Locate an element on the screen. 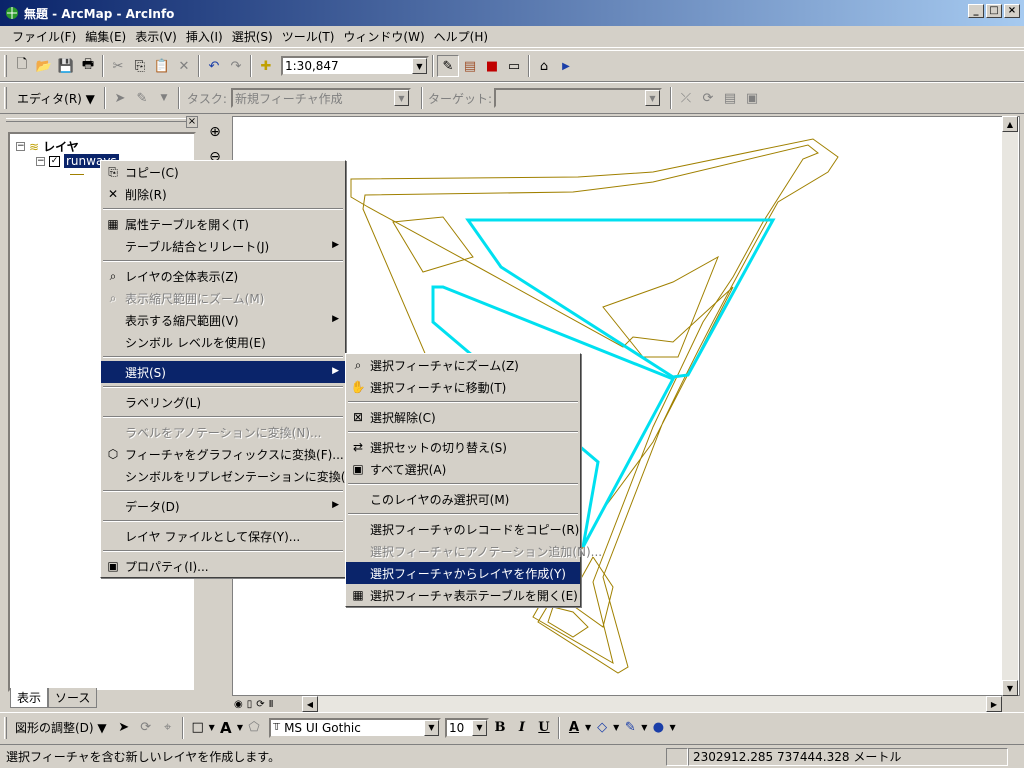 The width and height of the screenshot is (1024, 768). font-size-combo: 10 ▼ is located at coordinates (466, 727).